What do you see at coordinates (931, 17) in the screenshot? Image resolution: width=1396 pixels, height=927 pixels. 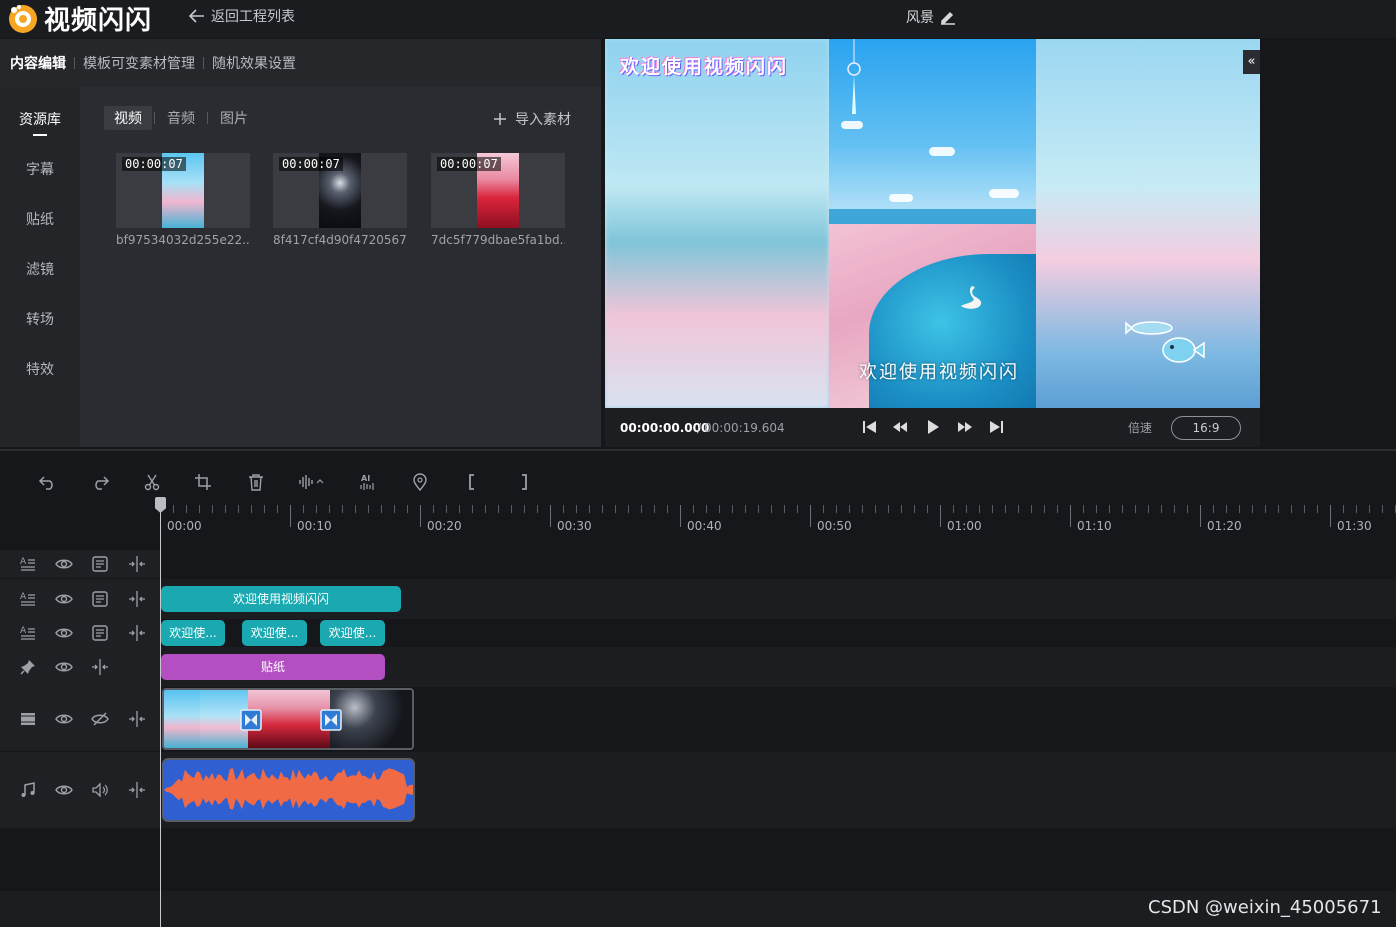 I see `project-title: 风景` at bounding box center [931, 17].